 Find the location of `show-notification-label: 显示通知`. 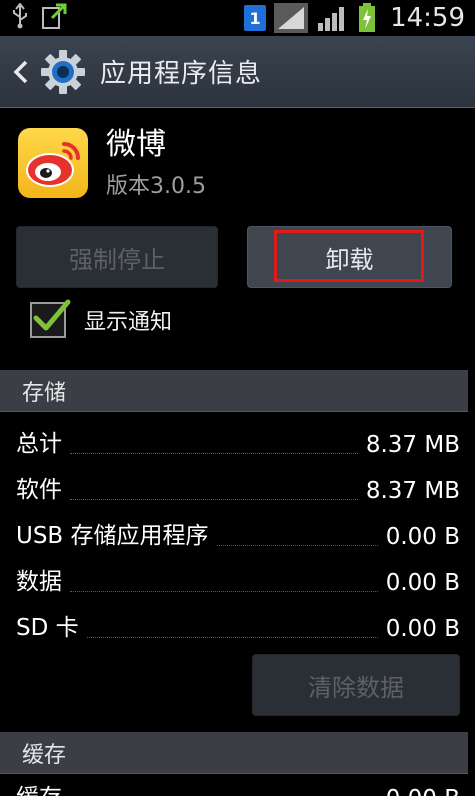

show-notification-label: 显示通知 is located at coordinates (128, 322).